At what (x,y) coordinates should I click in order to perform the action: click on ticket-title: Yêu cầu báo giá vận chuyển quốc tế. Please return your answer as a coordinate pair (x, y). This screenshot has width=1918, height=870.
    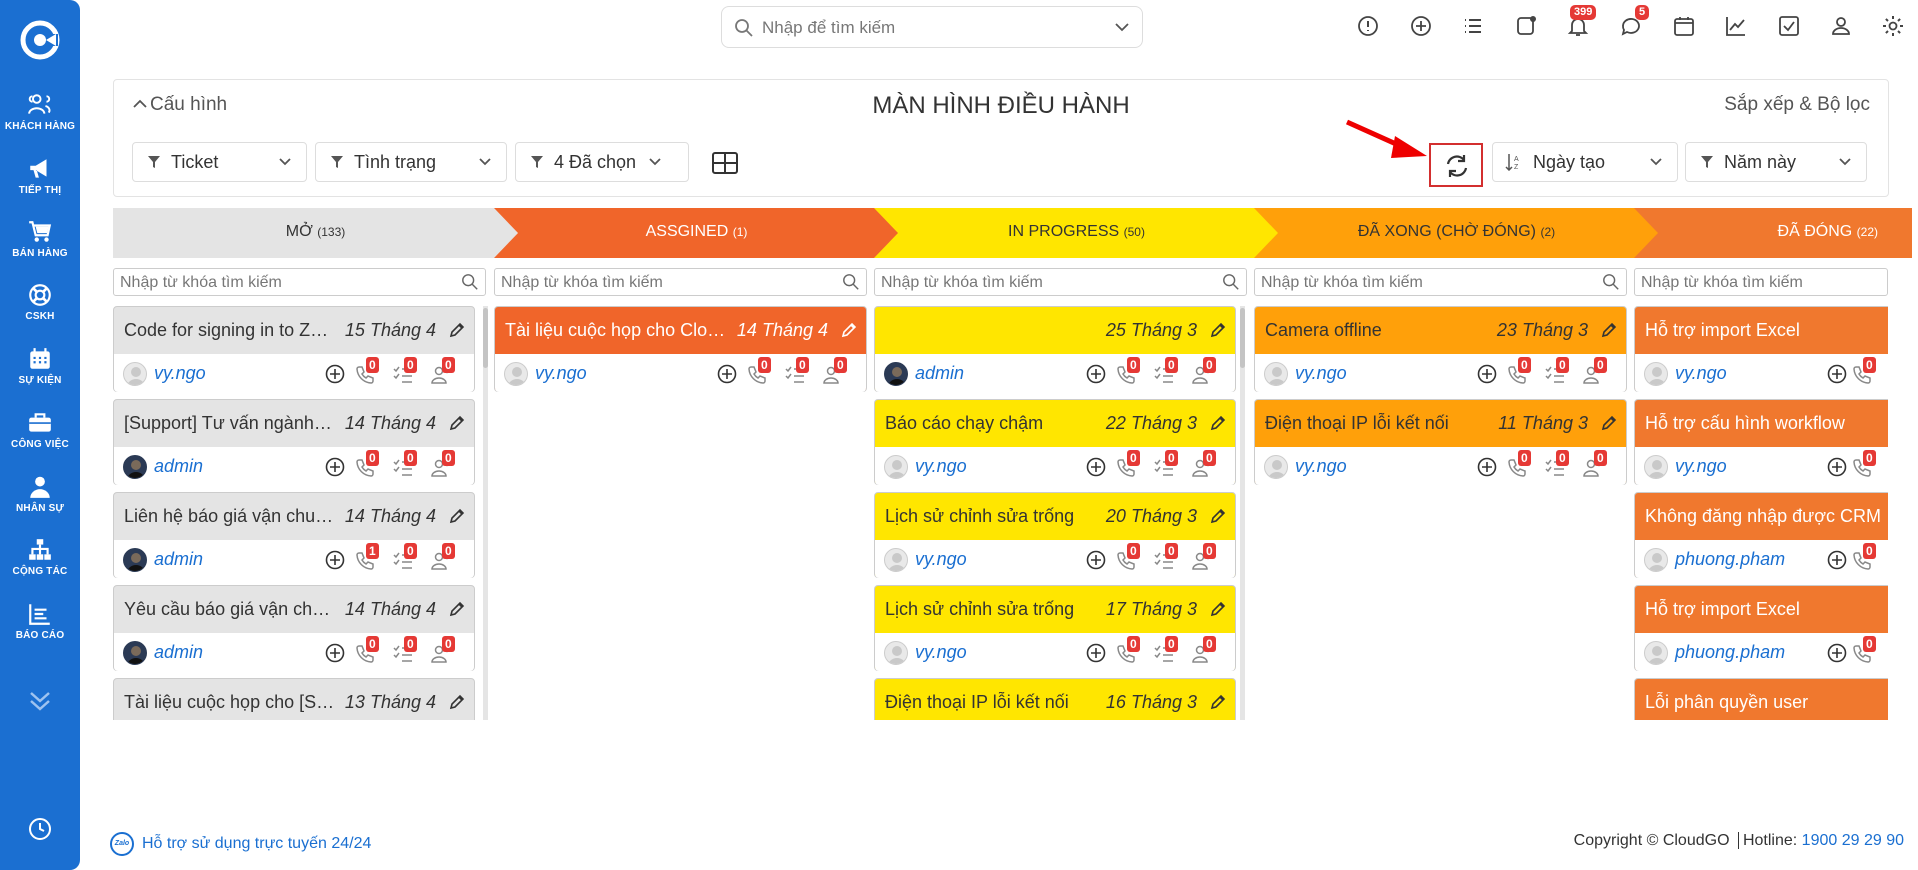
    Looking at the image, I should click on (230, 609).